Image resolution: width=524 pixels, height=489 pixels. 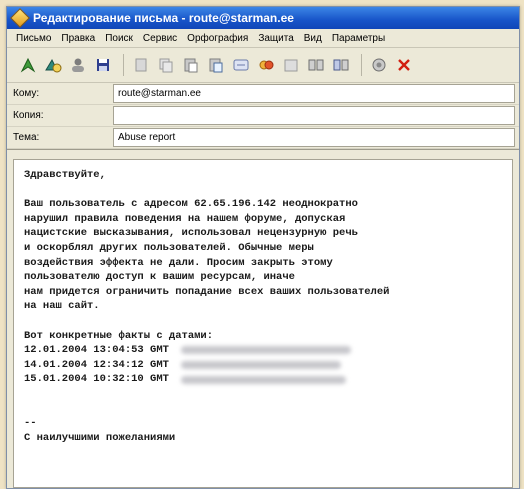 What do you see at coordinates (314, 137) in the screenshot?
I see `subject-field: Abuse report` at bounding box center [314, 137].